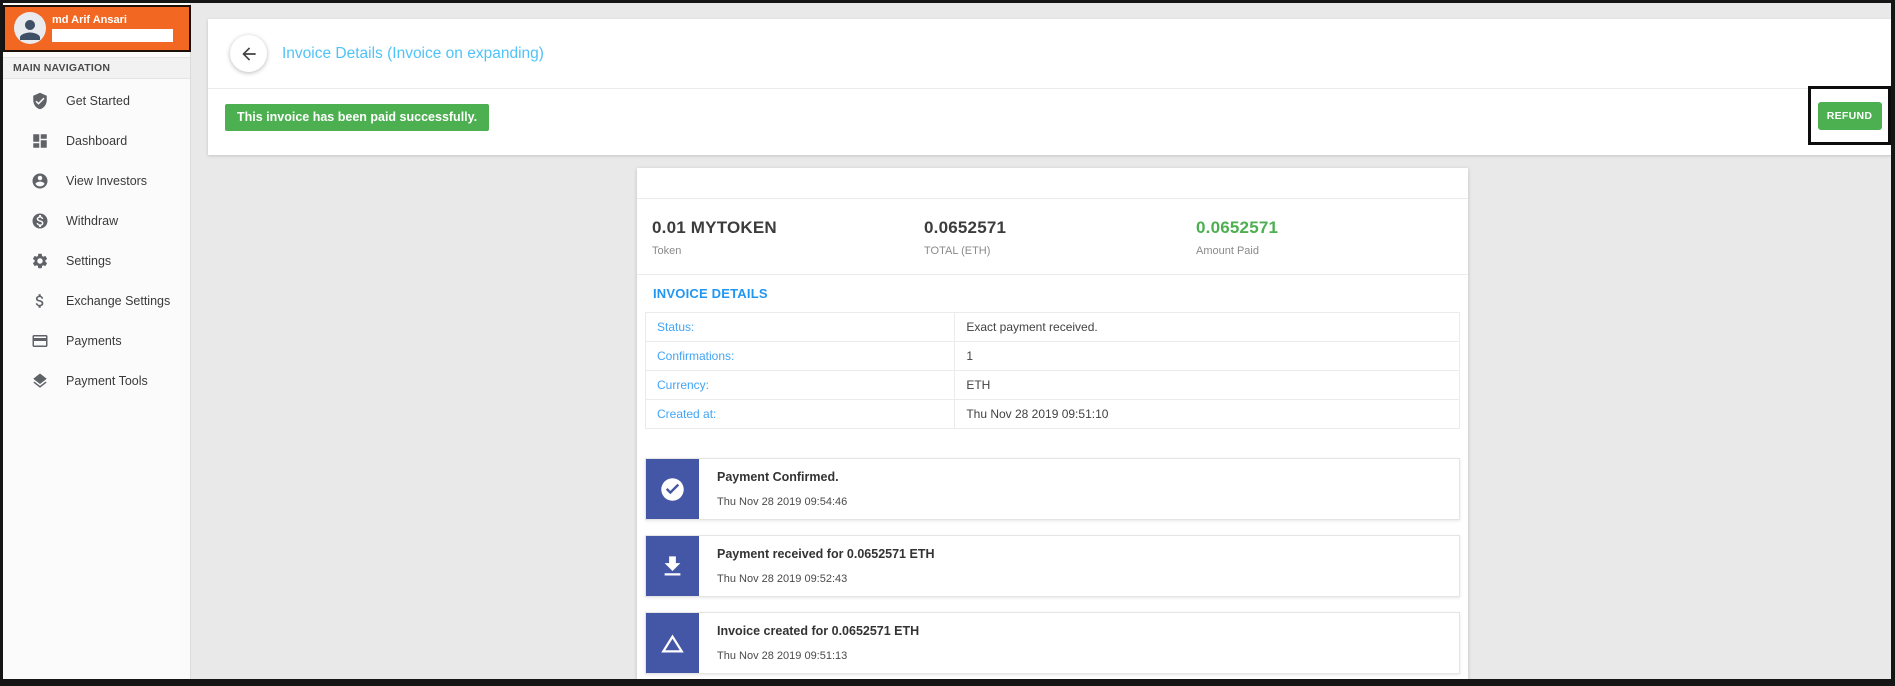 The height and width of the screenshot is (686, 1895). Describe the element at coordinates (107, 381) in the screenshot. I see `sidebar-item-label: Payment Tools` at that location.